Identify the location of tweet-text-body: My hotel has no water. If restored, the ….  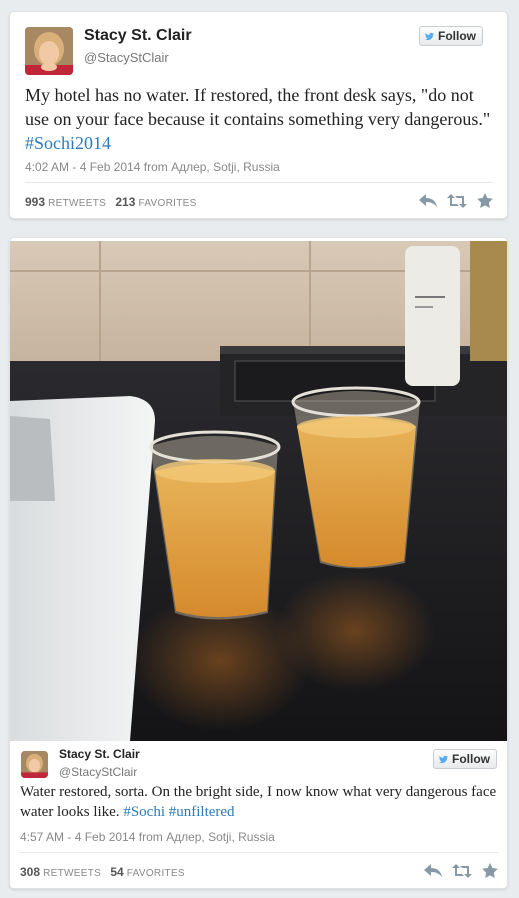
(258, 107).